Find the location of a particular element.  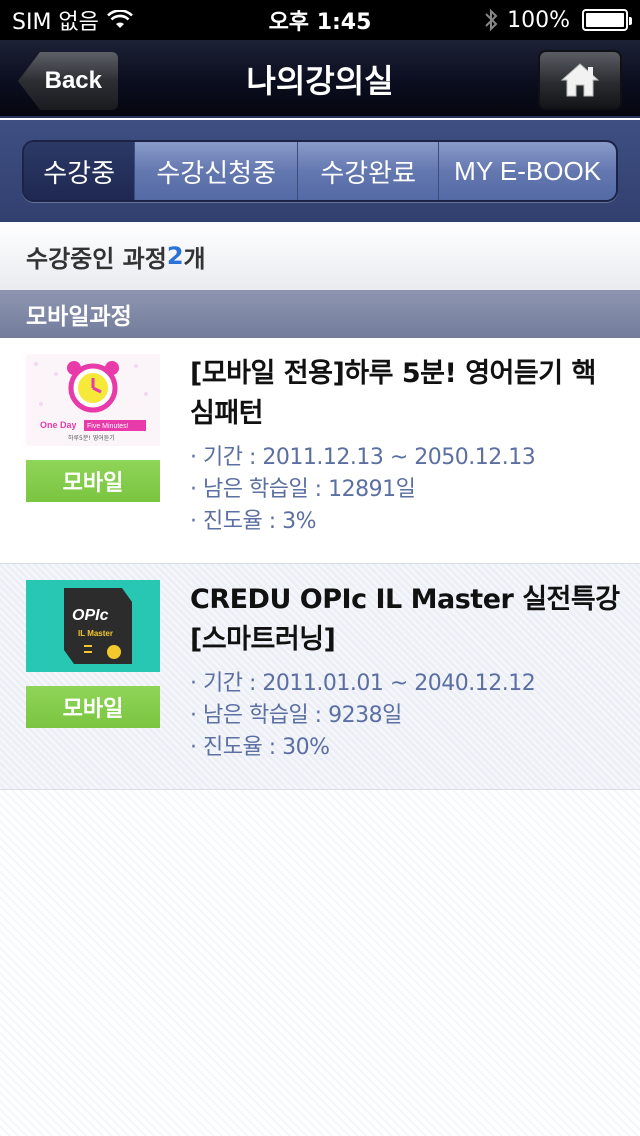

count-prefix: 수강중인 과정 is located at coordinates (96, 258).